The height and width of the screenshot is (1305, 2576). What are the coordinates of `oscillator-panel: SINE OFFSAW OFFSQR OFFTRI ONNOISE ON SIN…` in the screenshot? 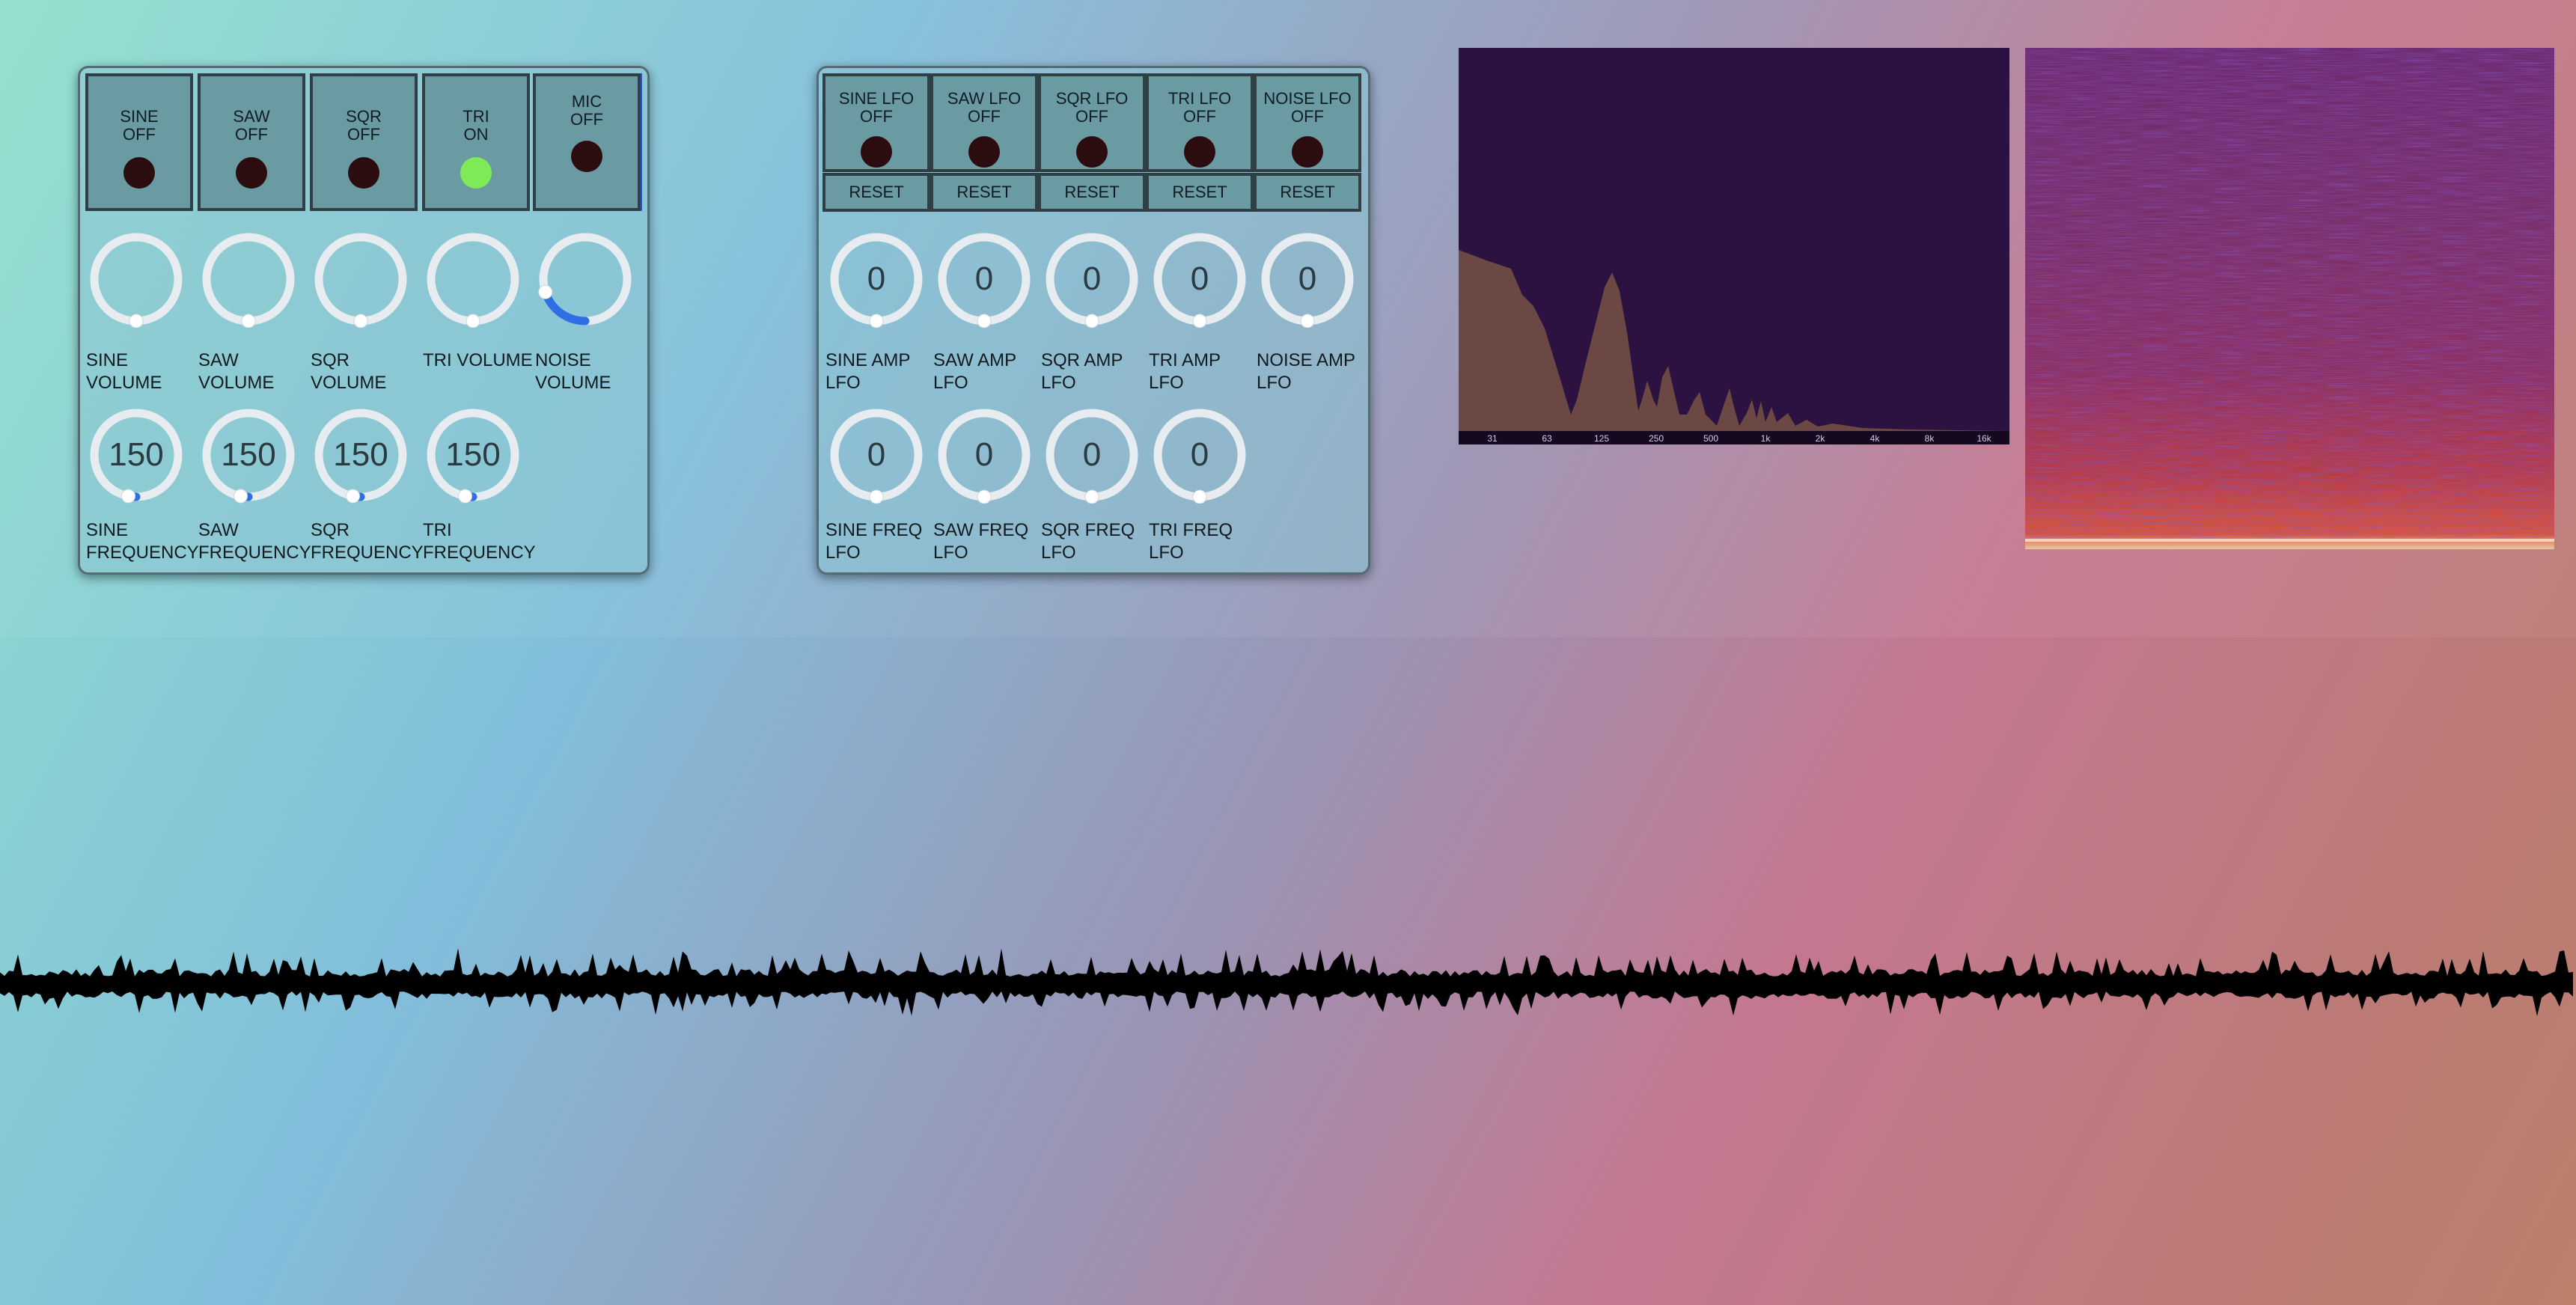 It's located at (364, 320).